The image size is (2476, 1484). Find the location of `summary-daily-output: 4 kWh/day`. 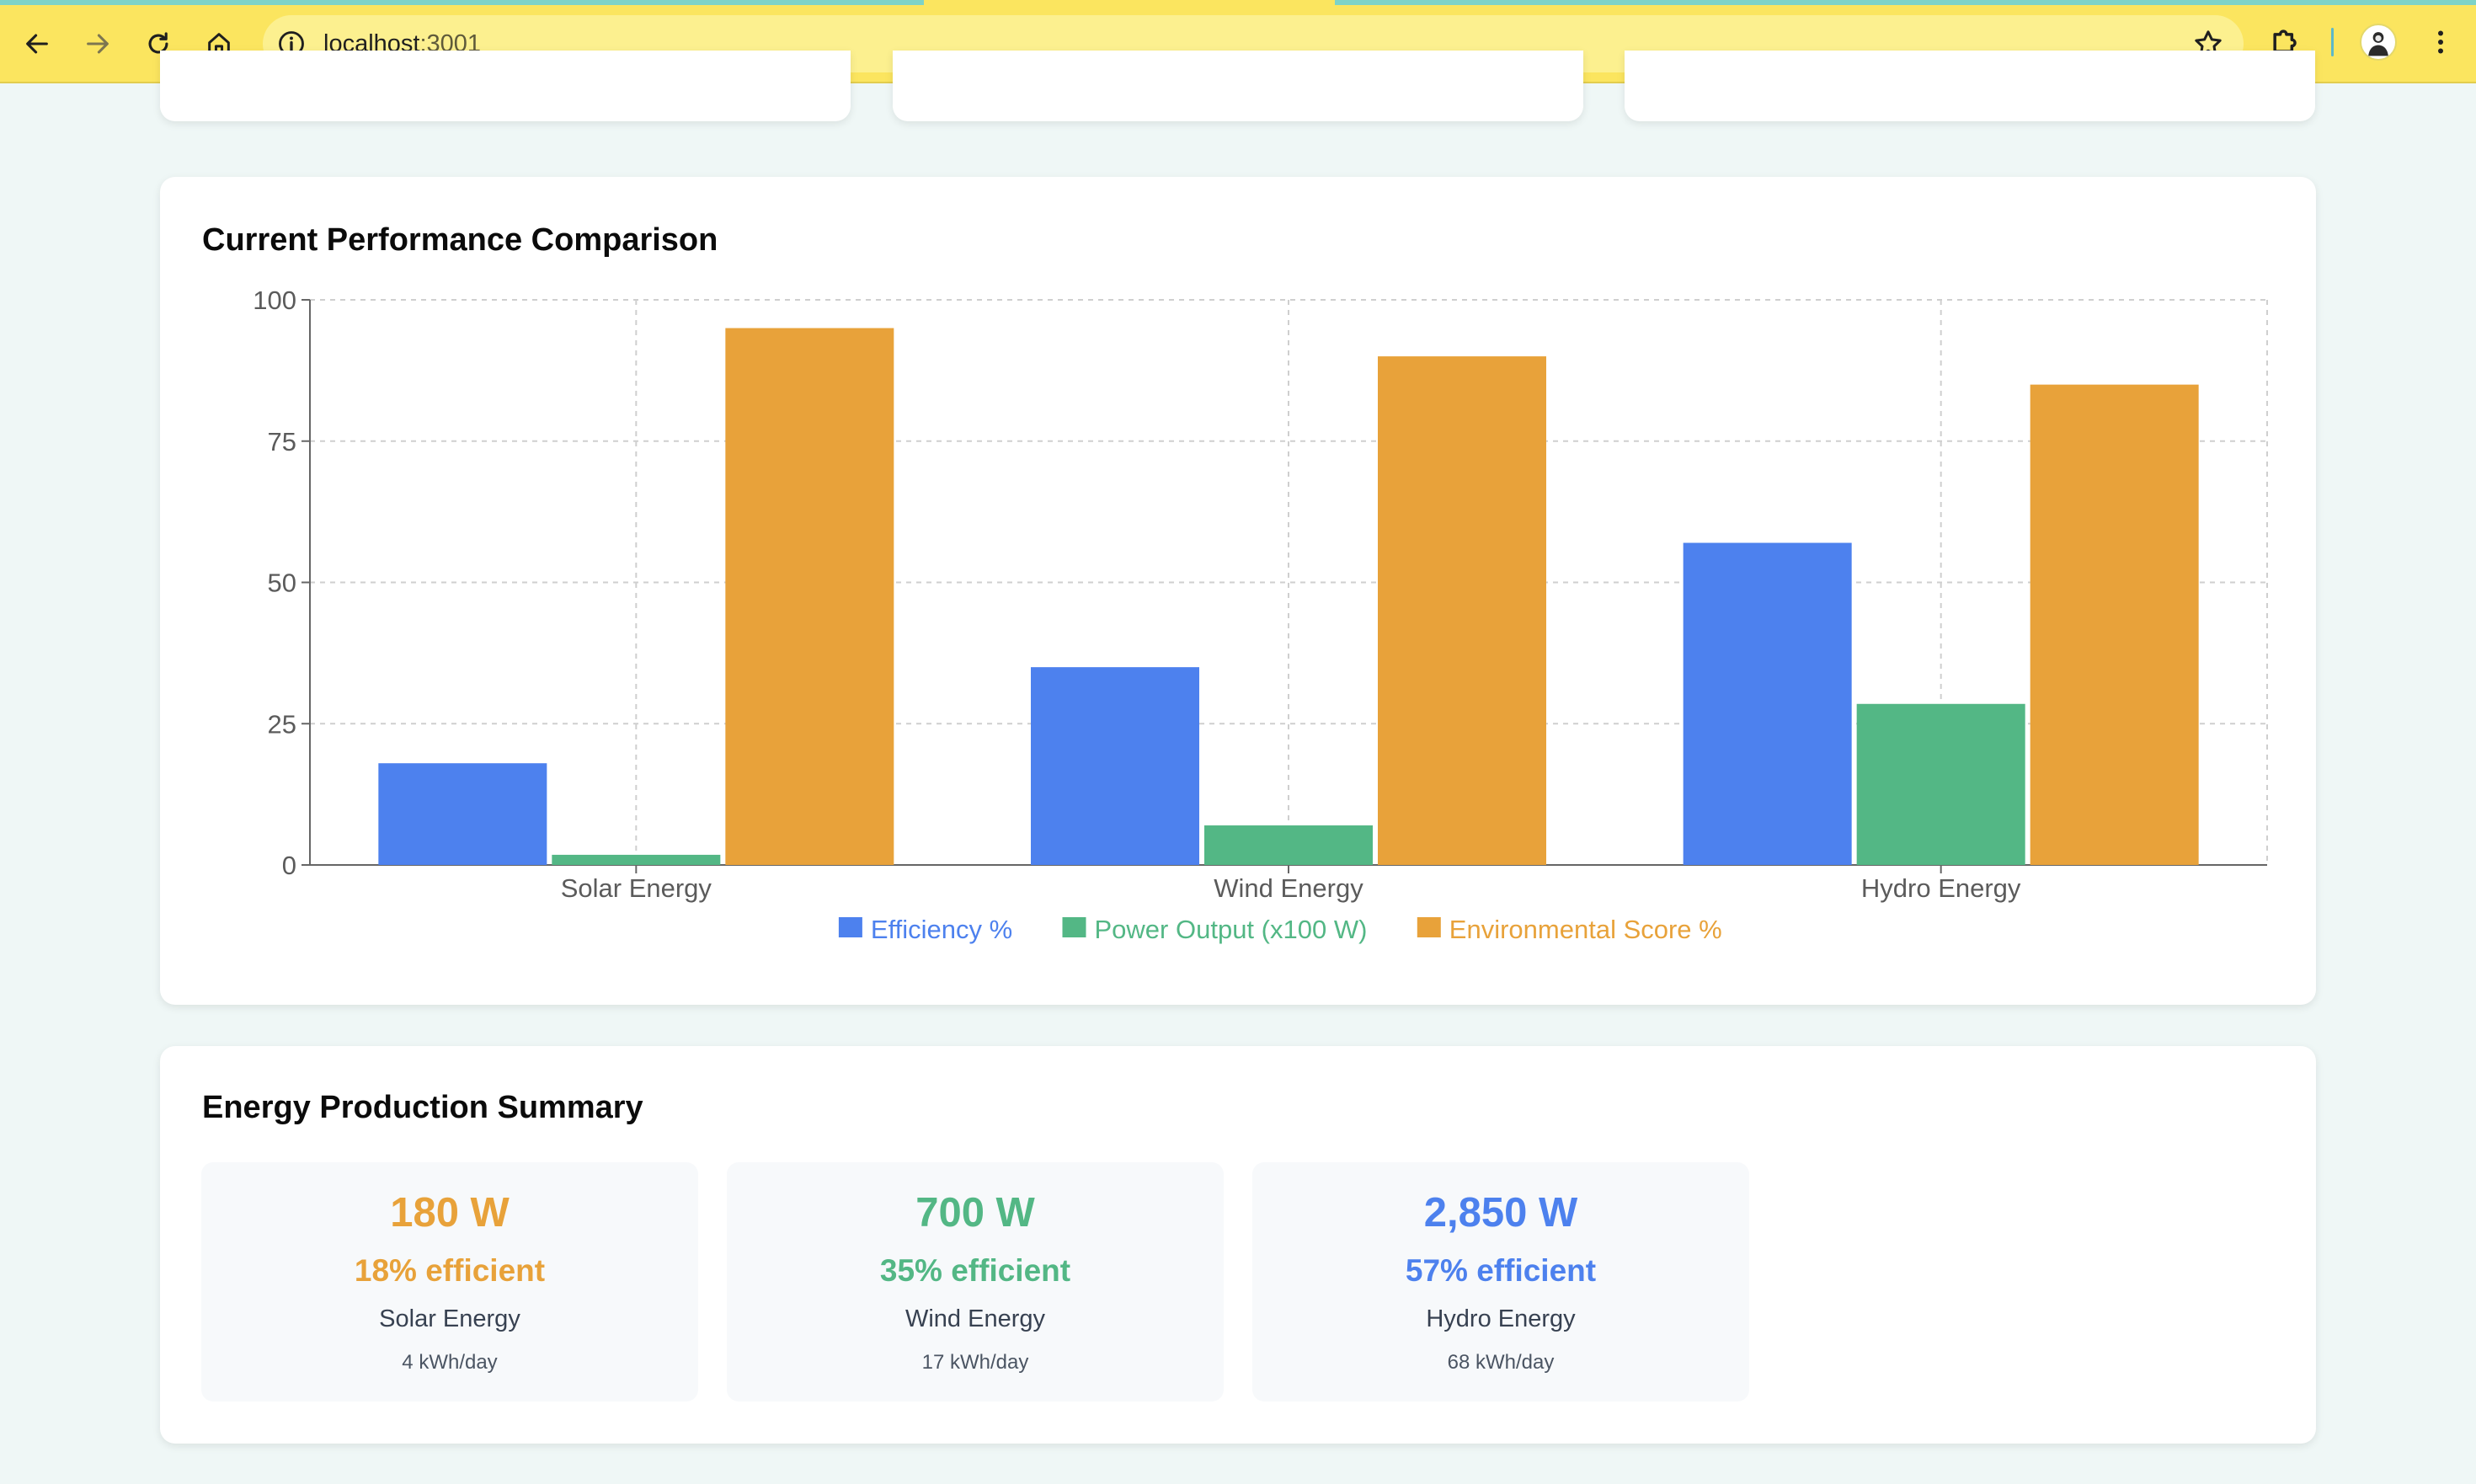

summary-daily-output: 4 kWh/day is located at coordinates (450, 1363).